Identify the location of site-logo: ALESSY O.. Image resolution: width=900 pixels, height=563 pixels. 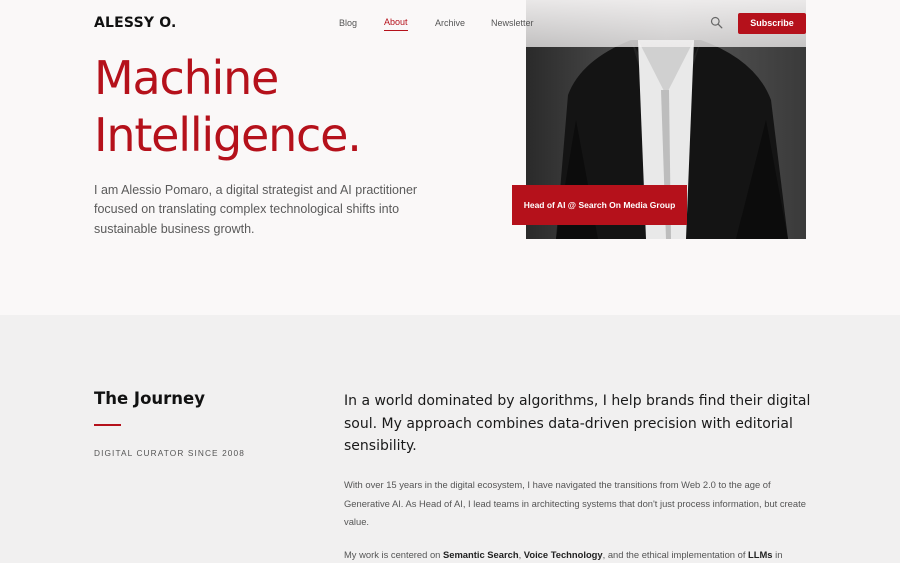
(135, 23).